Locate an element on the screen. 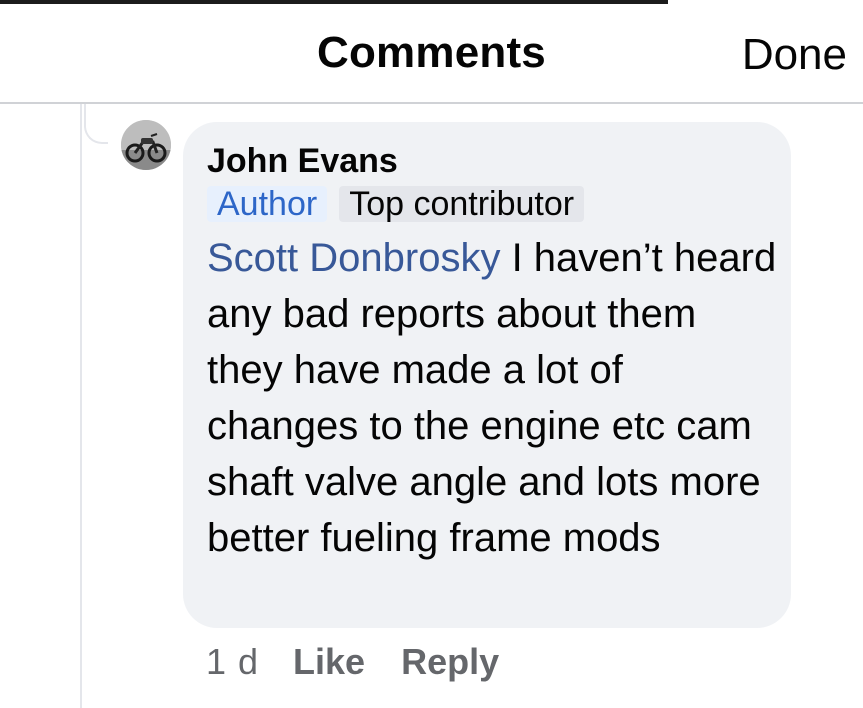 This screenshot has height=708, width=863. comment-timestamp: 1 d is located at coordinates (233, 661).